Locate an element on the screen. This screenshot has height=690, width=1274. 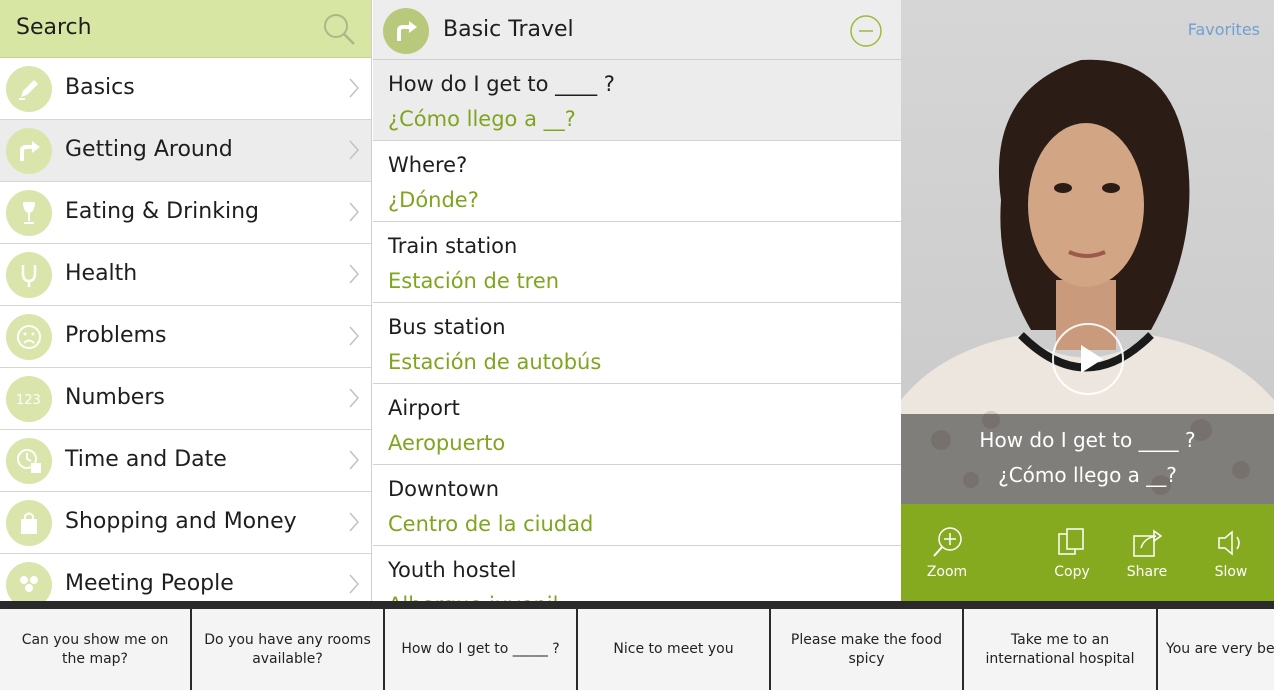
phrase-english: Train station is located at coordinates (453, 246).